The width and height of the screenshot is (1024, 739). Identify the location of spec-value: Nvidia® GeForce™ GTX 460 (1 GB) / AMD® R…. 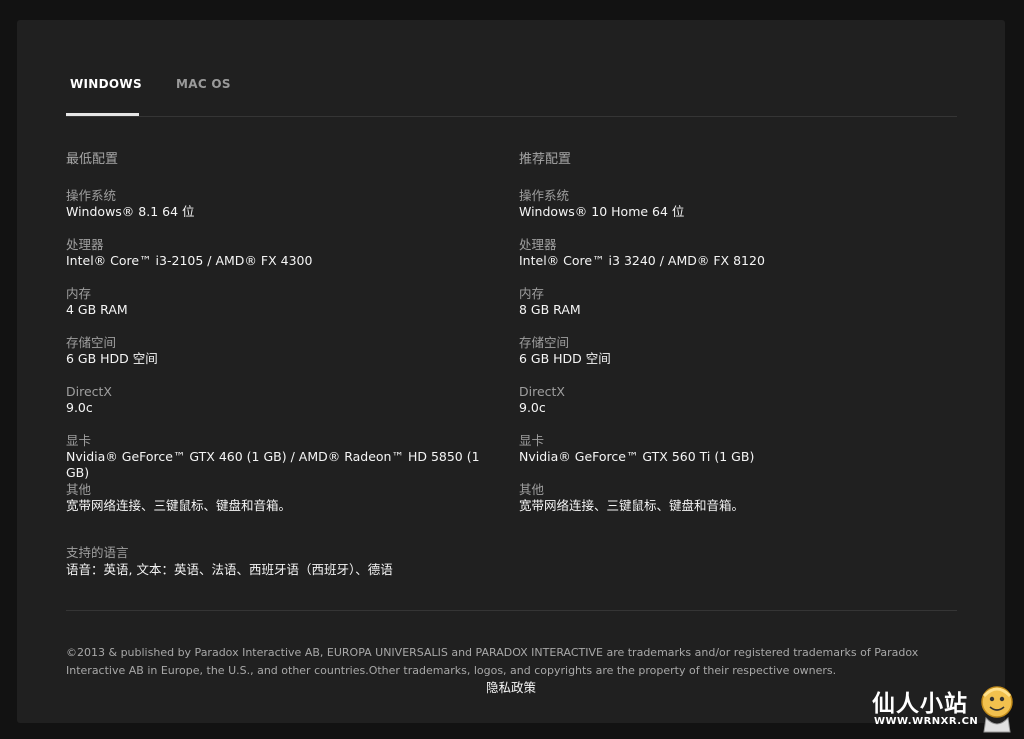
(273, 464).